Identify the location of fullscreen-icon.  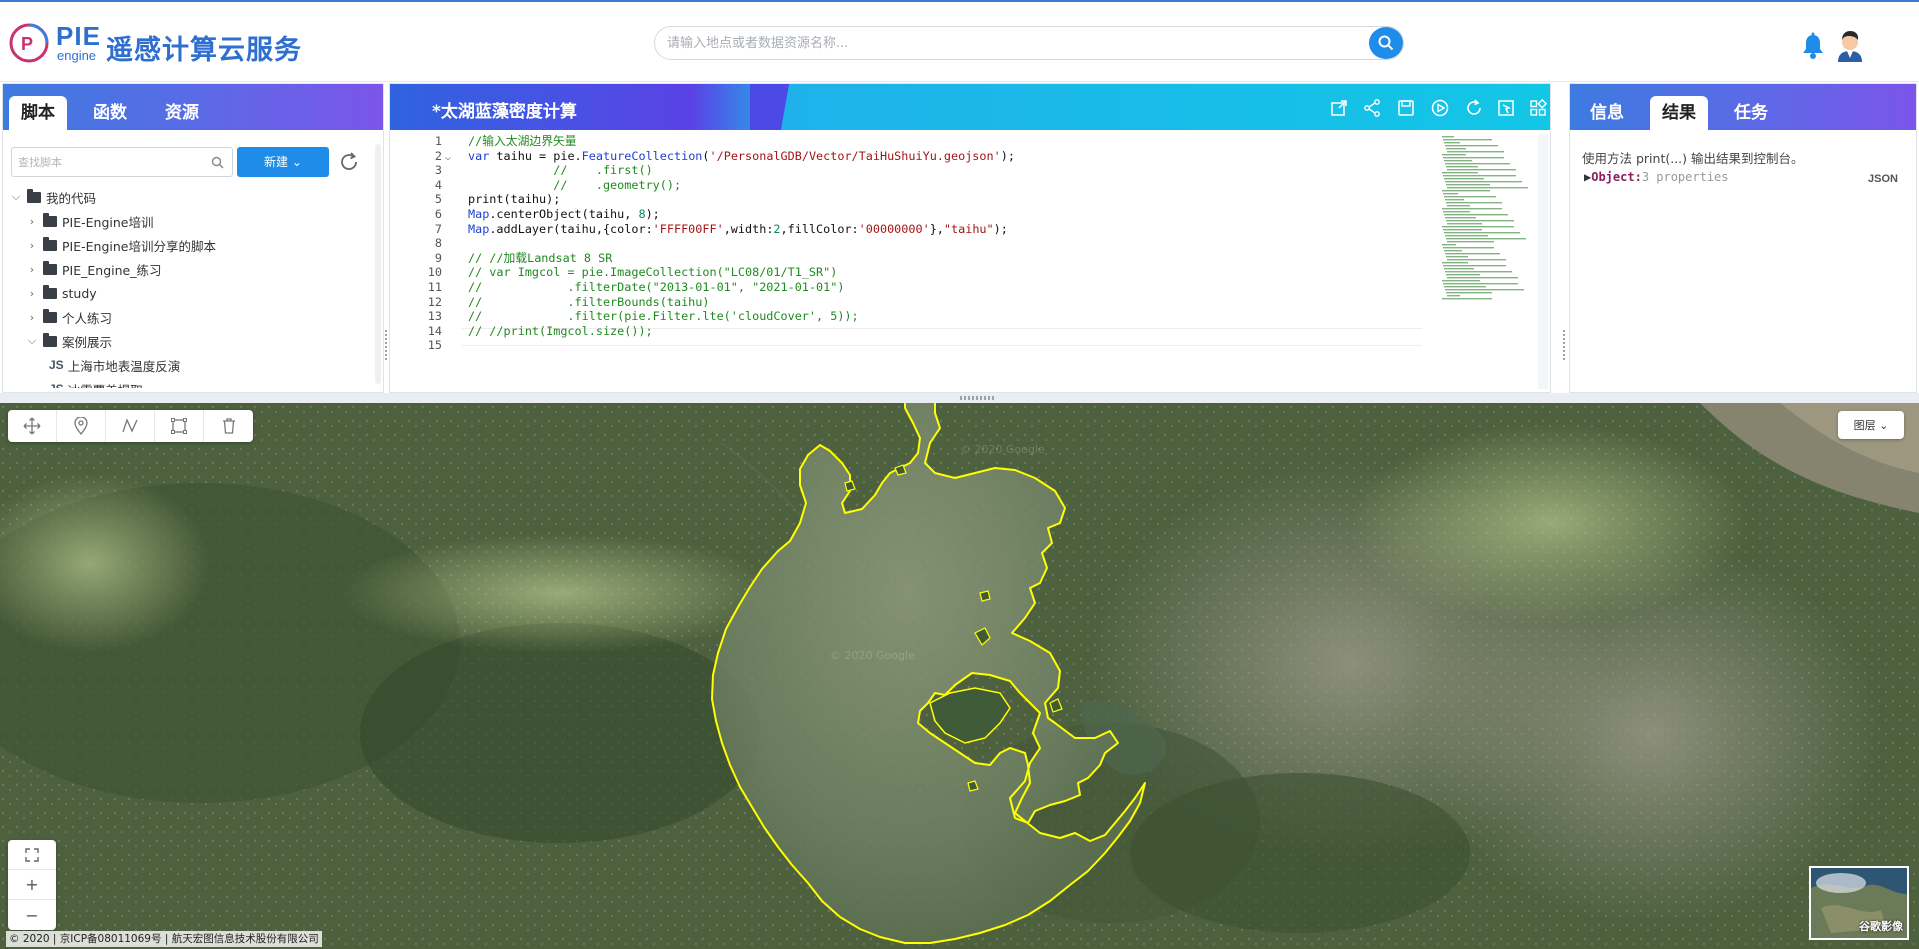
(32, 854).